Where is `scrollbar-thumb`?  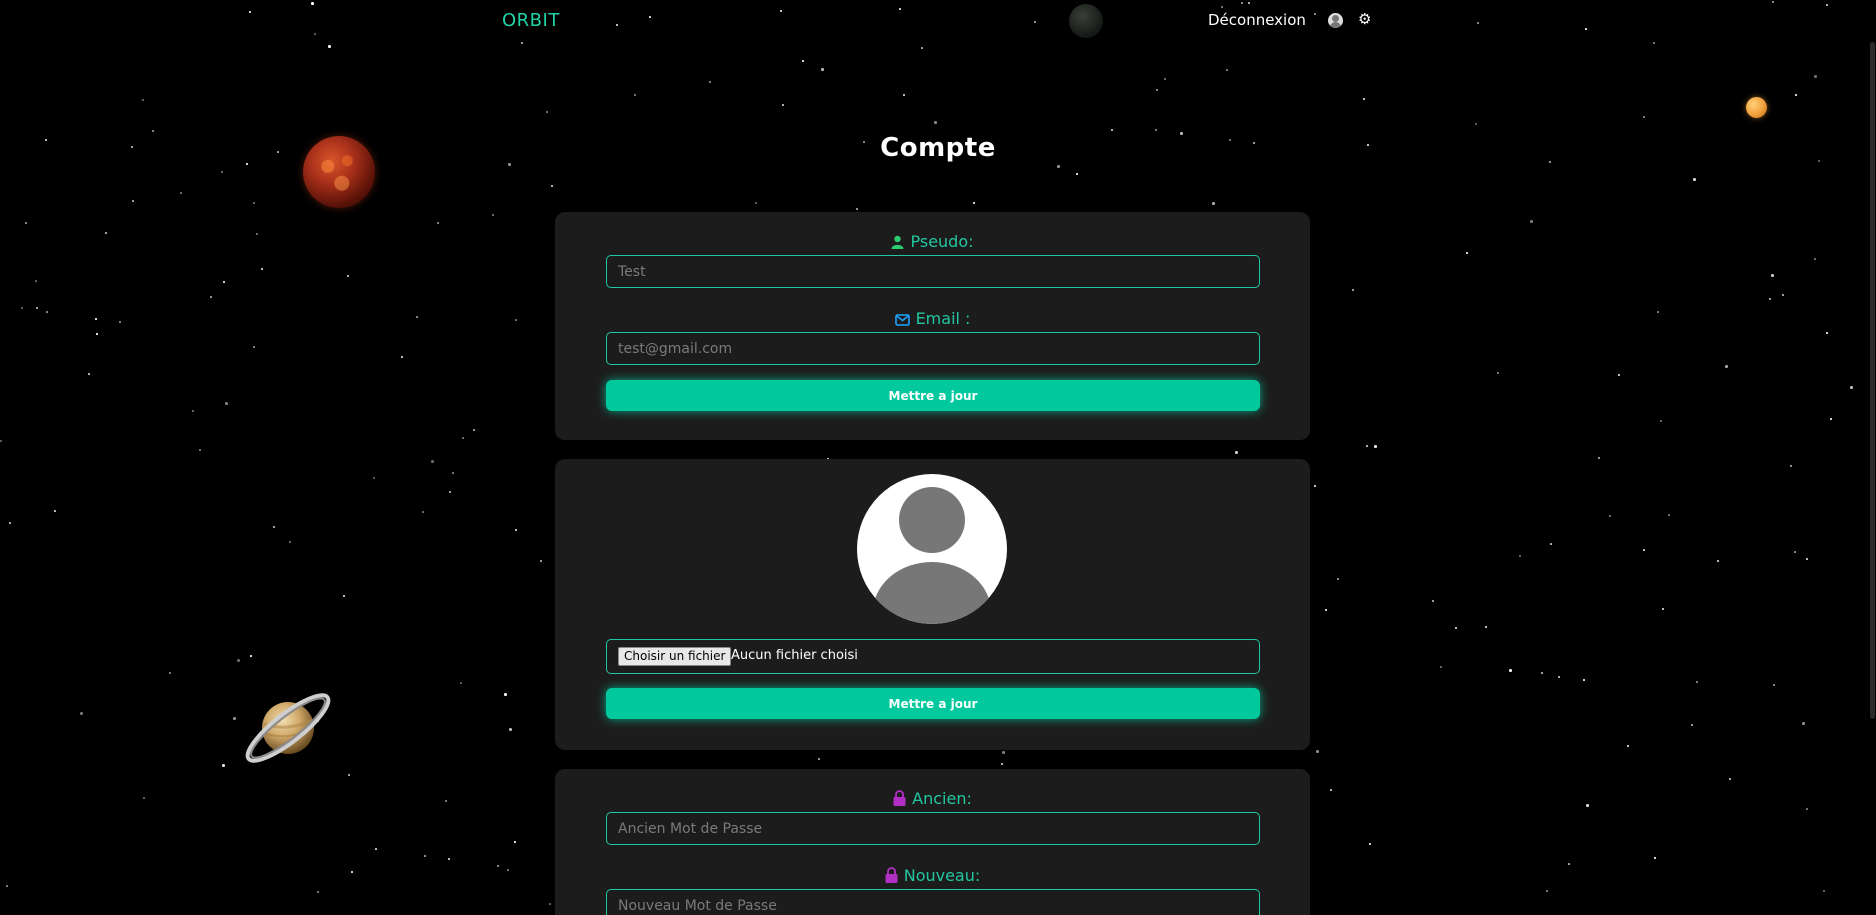 scrollbar-thumb is located at coordinates (1872, 380).